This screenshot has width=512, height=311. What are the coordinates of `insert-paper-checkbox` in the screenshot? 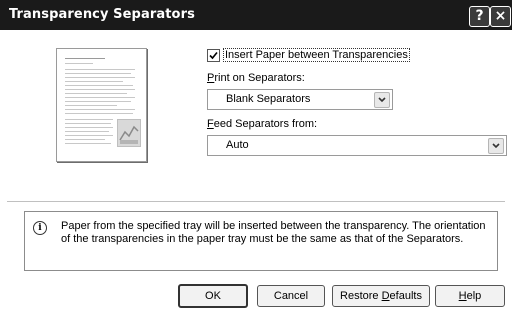 It's located at (213, 55).